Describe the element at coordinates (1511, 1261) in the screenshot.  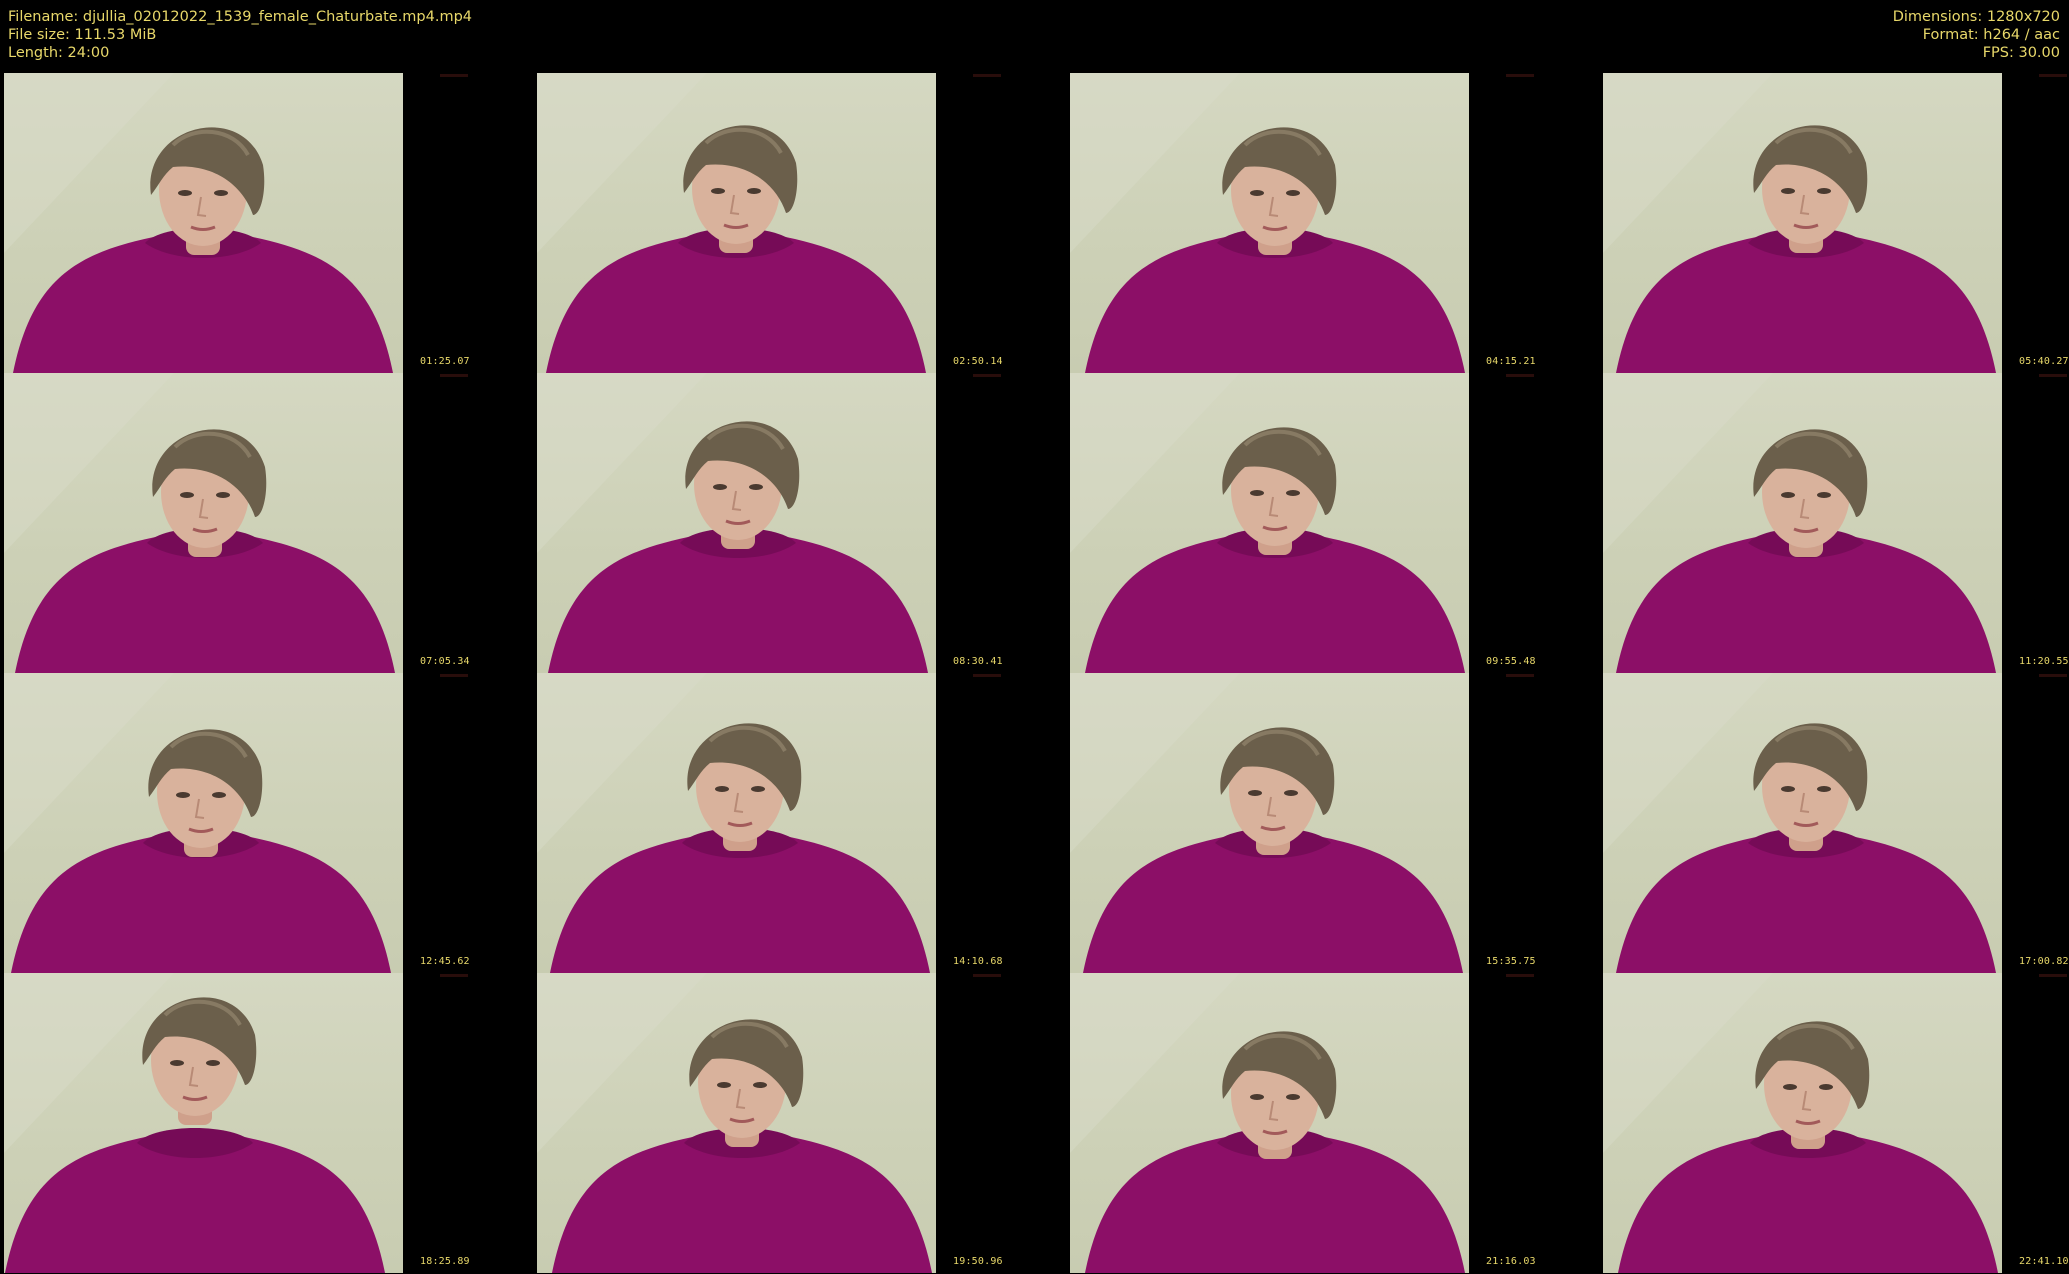
I see `frame-timestamp: 21:16.03` at that location.